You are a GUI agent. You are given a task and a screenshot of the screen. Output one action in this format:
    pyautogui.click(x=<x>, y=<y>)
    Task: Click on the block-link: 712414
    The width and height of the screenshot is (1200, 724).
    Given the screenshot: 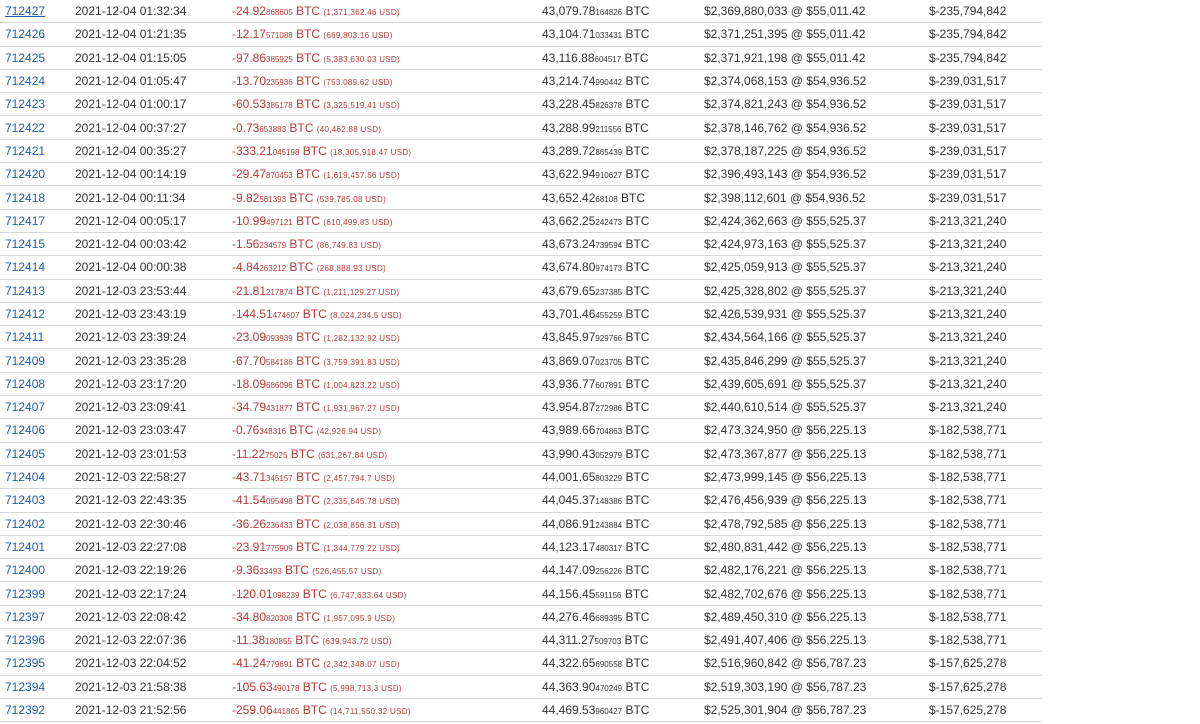 What is the action you would take?
    pyautogui.click(x=25, y=267)
    